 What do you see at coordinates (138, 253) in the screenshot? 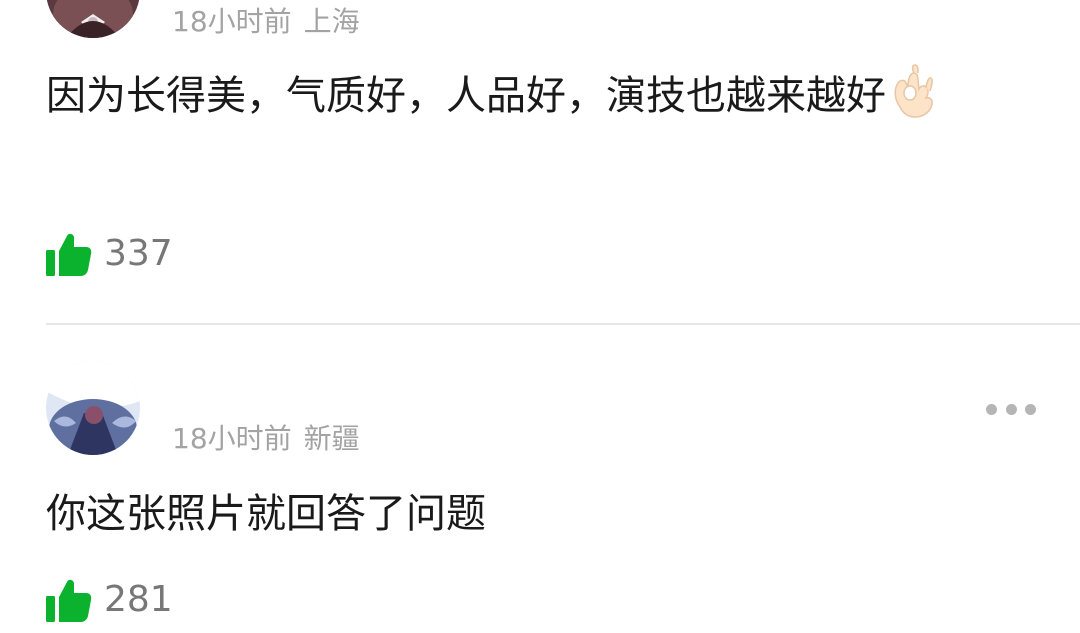
I see `like-count: 337` at bounding box center [138, 253].